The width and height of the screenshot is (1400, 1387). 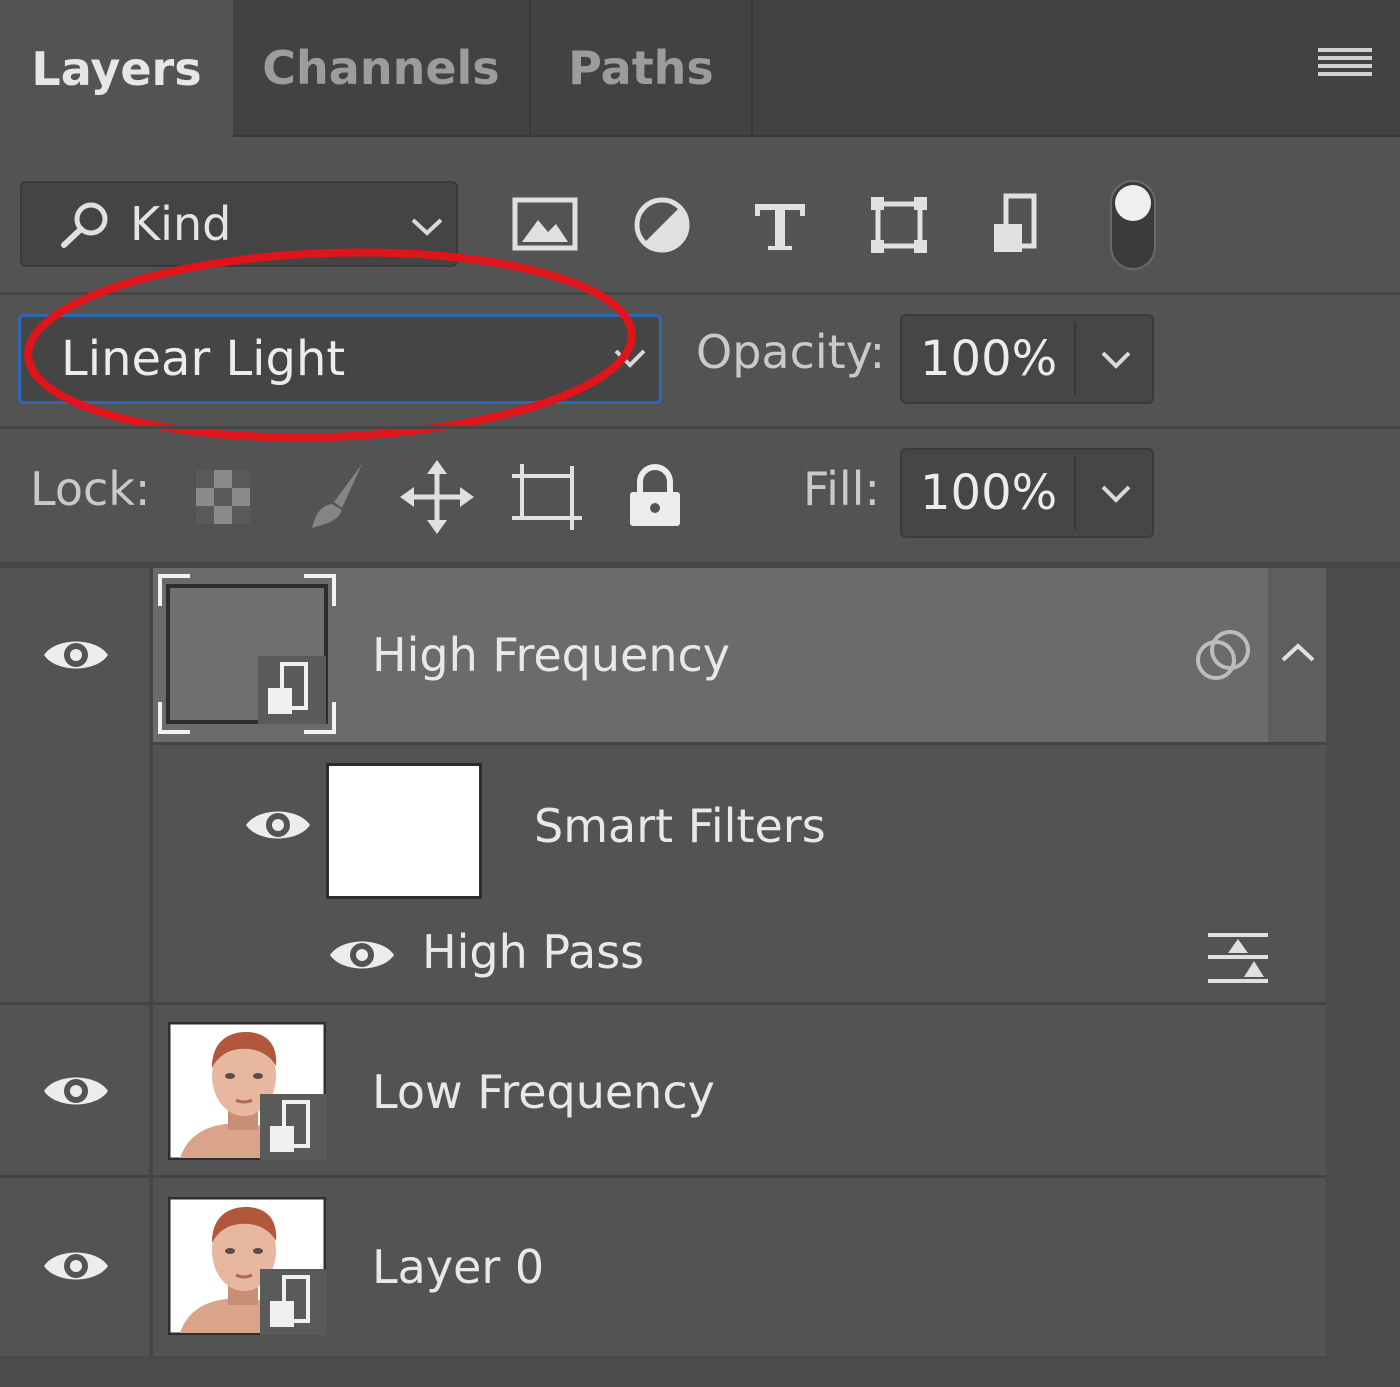 I want to click on tab-layers-label: Layers, so click(x=116, y=68).